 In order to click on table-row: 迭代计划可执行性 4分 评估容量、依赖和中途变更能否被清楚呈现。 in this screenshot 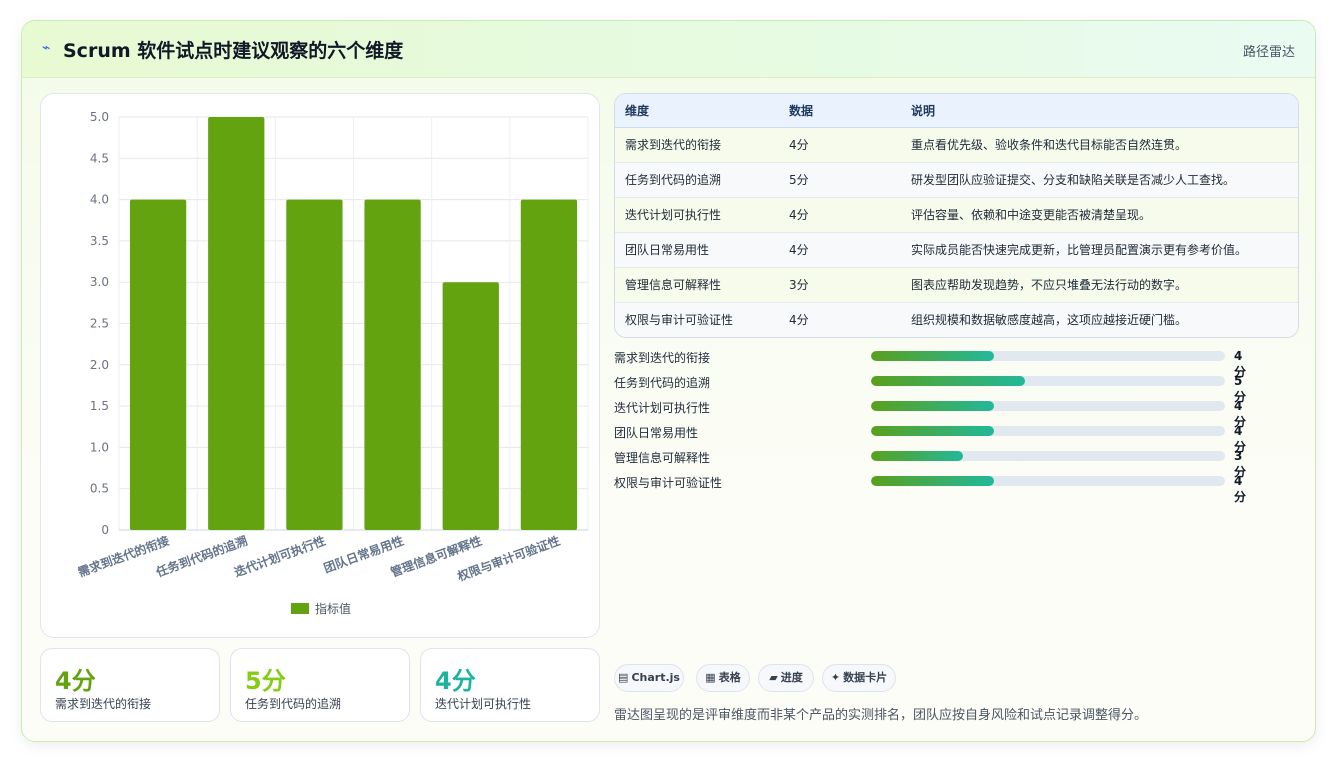, I will do `click(956, 214)`.